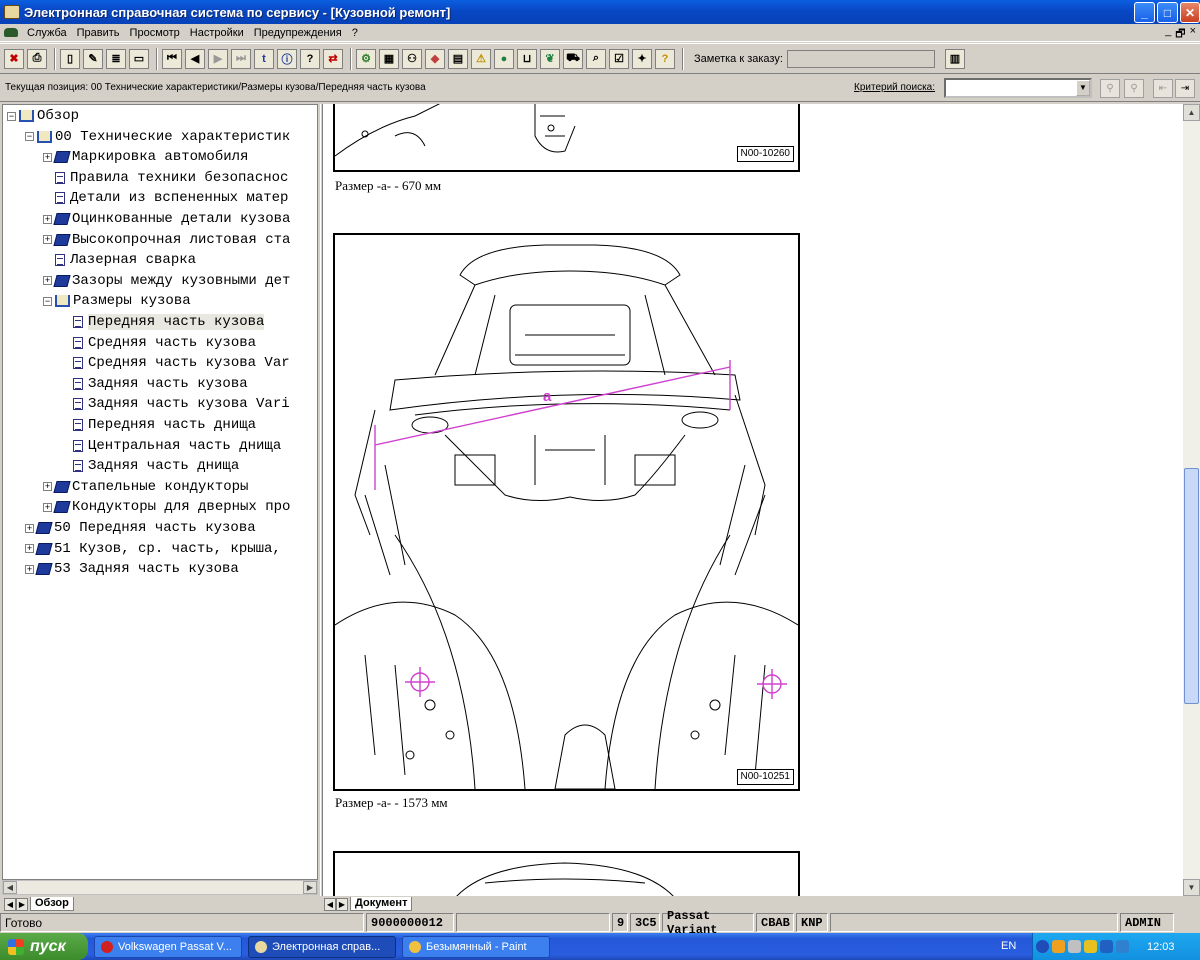  I want to click on scroll-down-icon: ▼, so click(1191, 887).